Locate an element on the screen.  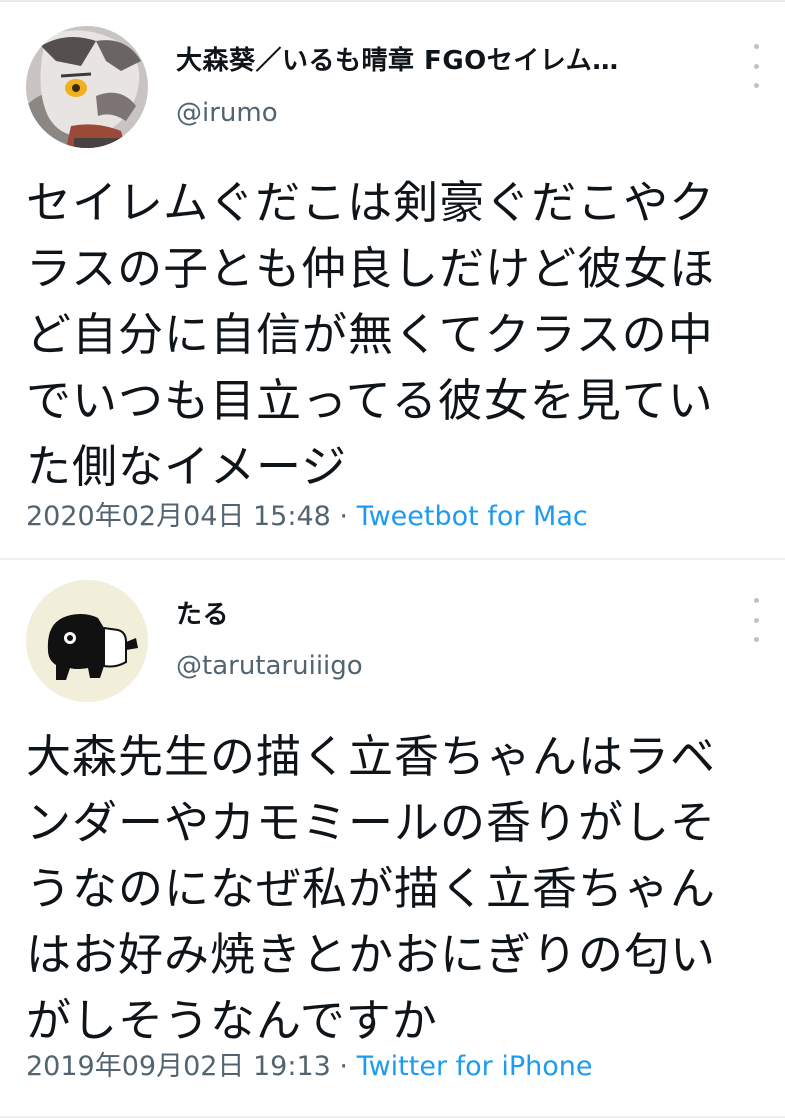
display-name: たる is located at coordinates (456, 612).